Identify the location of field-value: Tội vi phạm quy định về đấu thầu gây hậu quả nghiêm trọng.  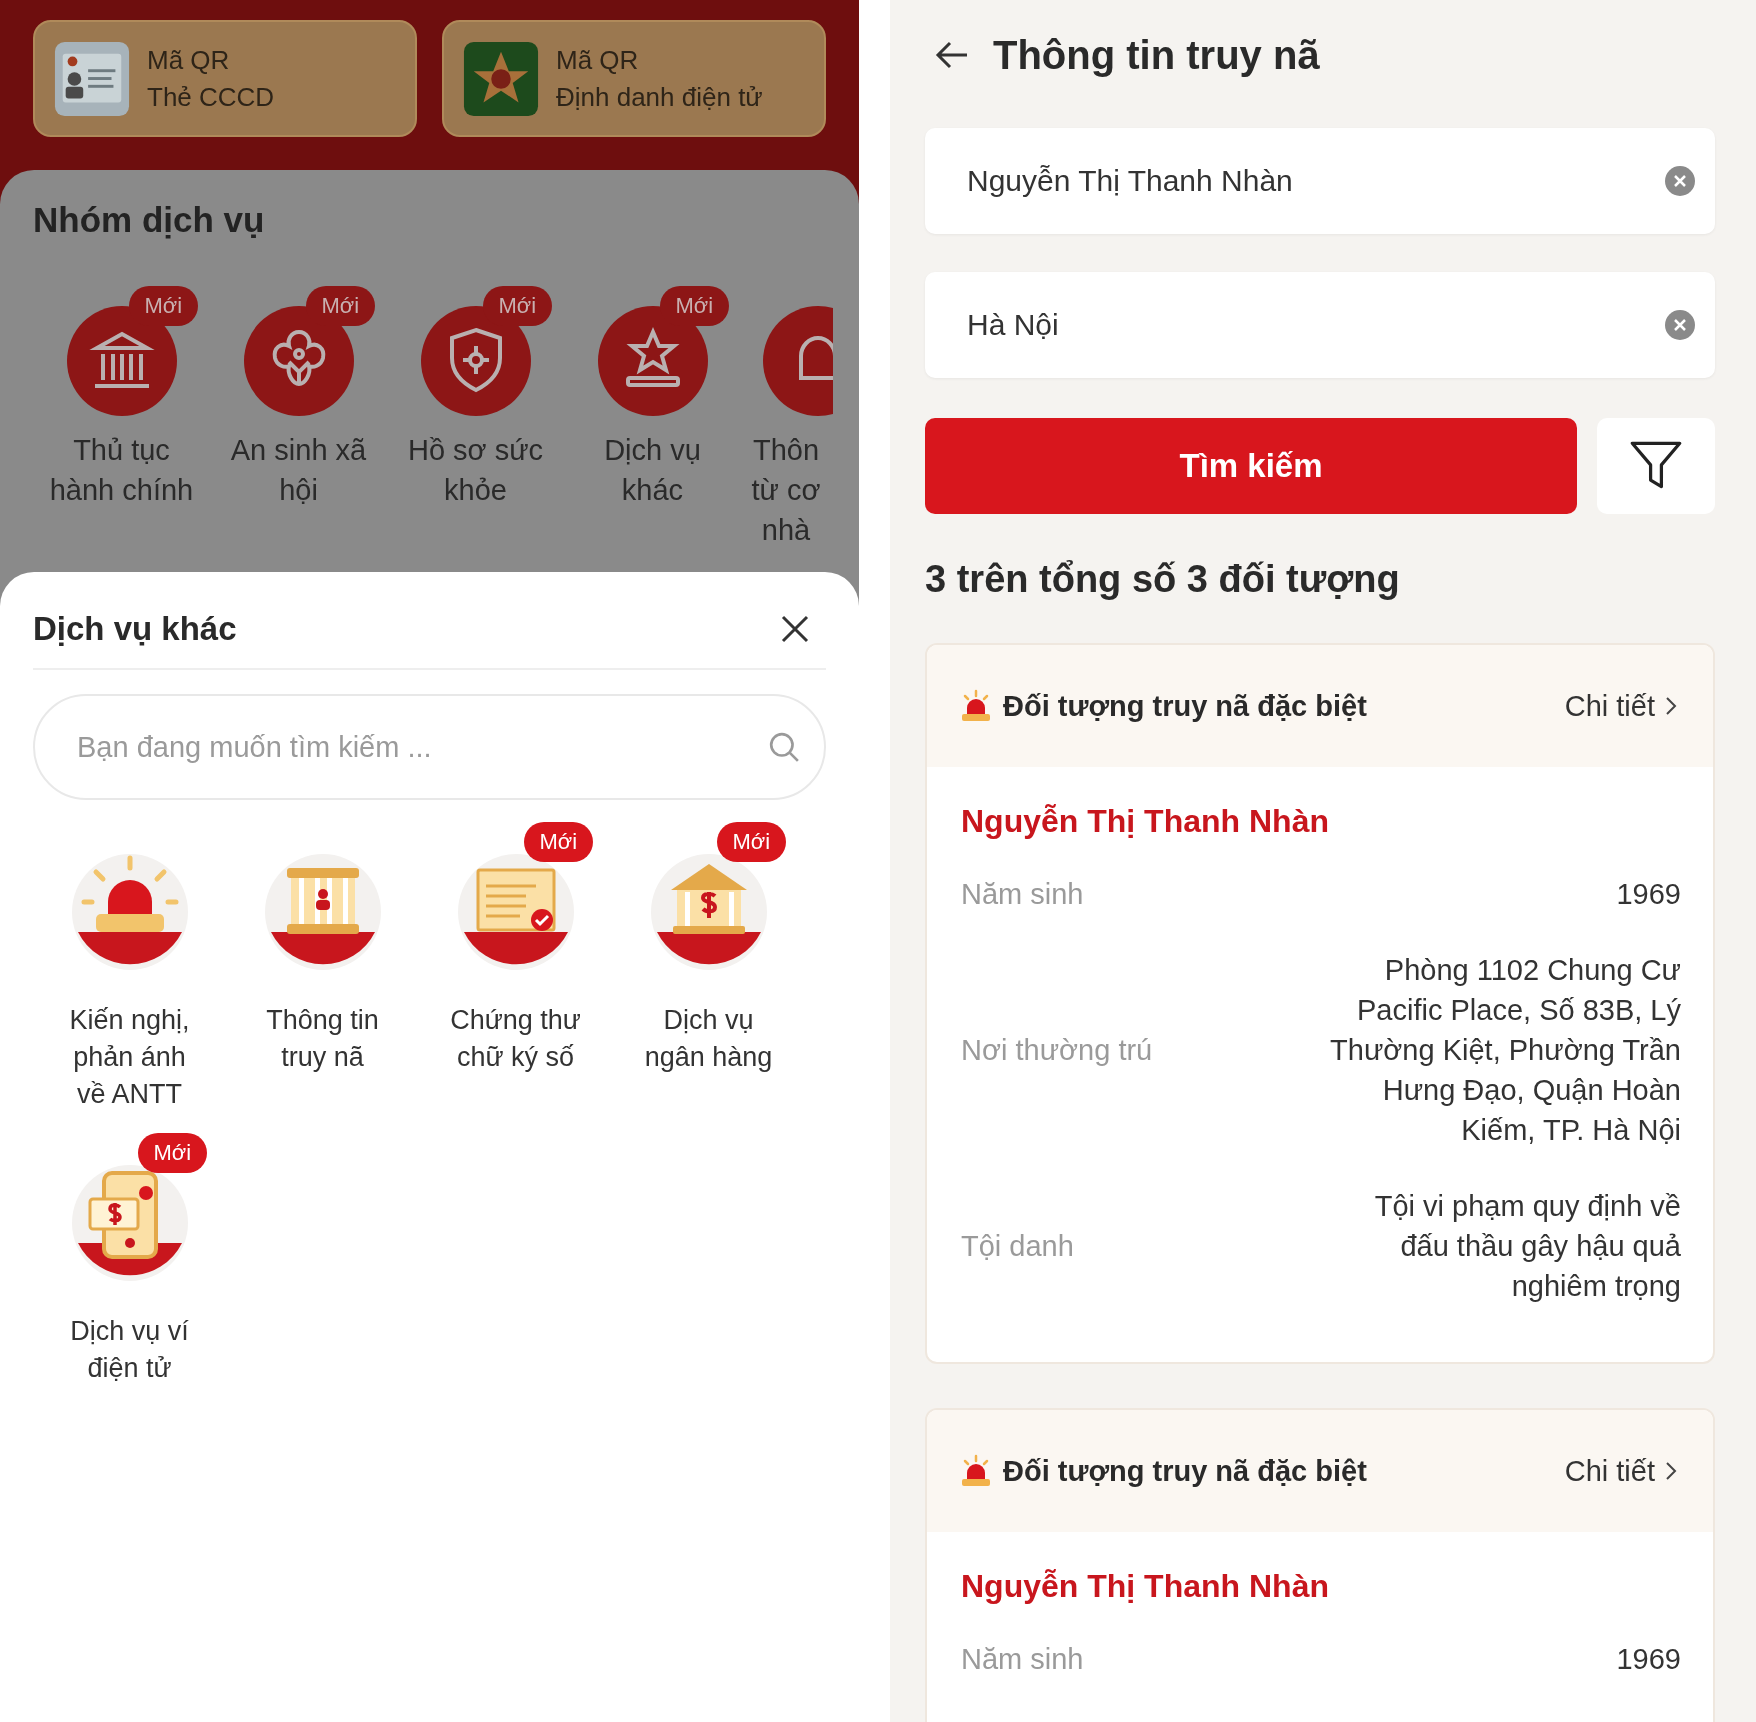
(1527, 1246).